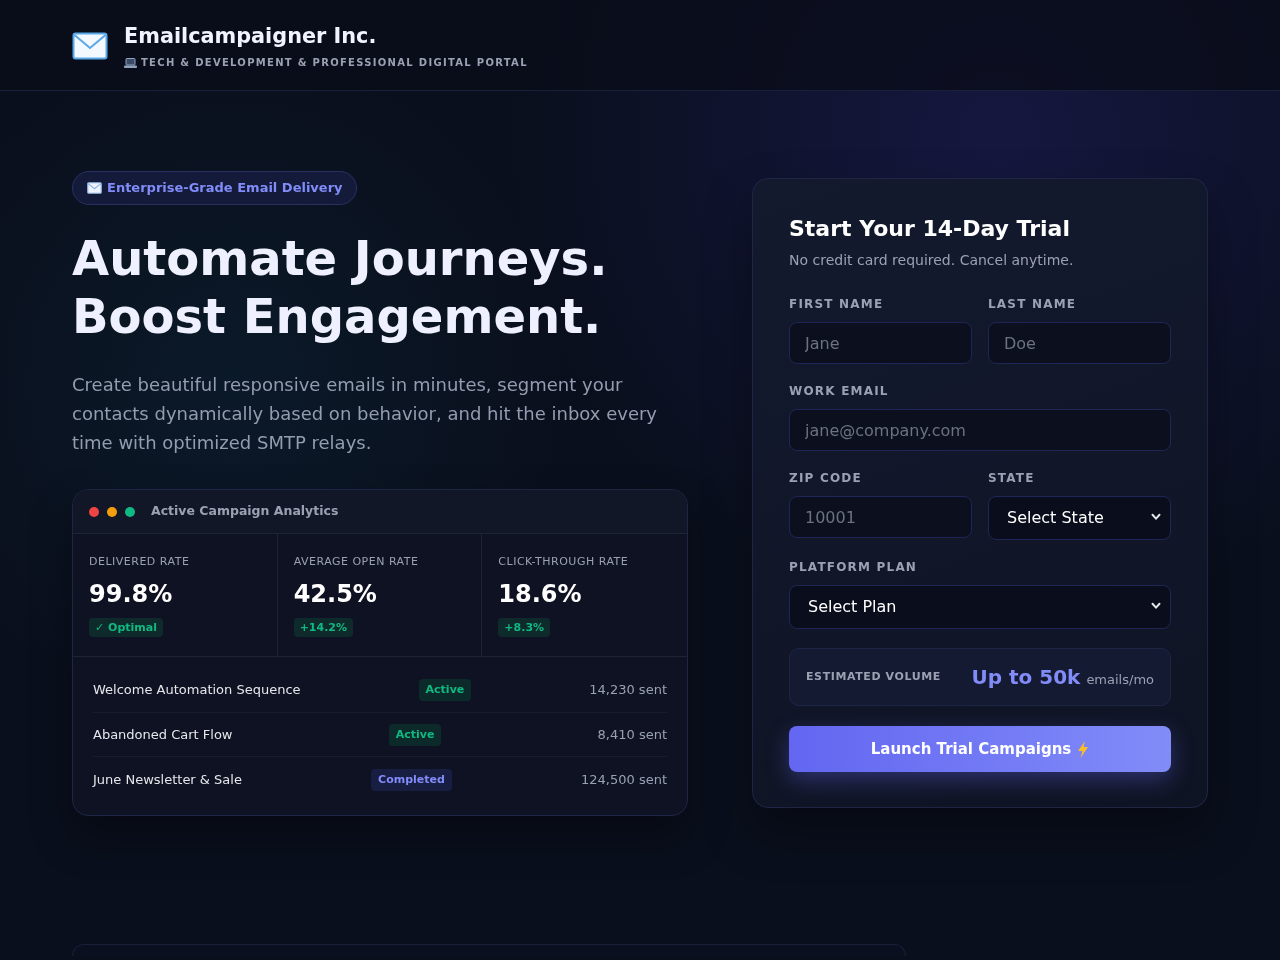  What do you see at coordinates (839, 391) in the screenshot?
I see `field-label: WORK EMAIL` at bounding box center [839, 391].